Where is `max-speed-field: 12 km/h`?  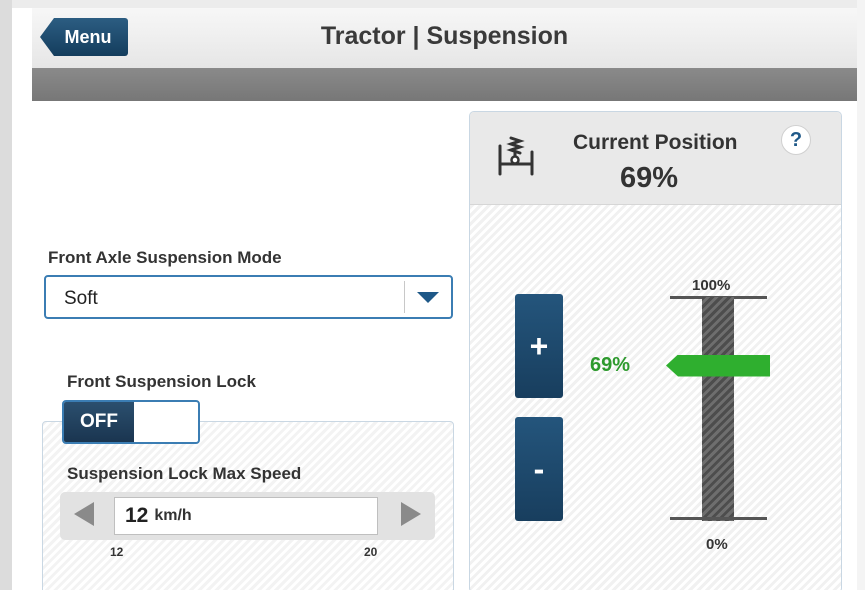
max-speed-field: 12 km/h is located at coordinates (246, 516).